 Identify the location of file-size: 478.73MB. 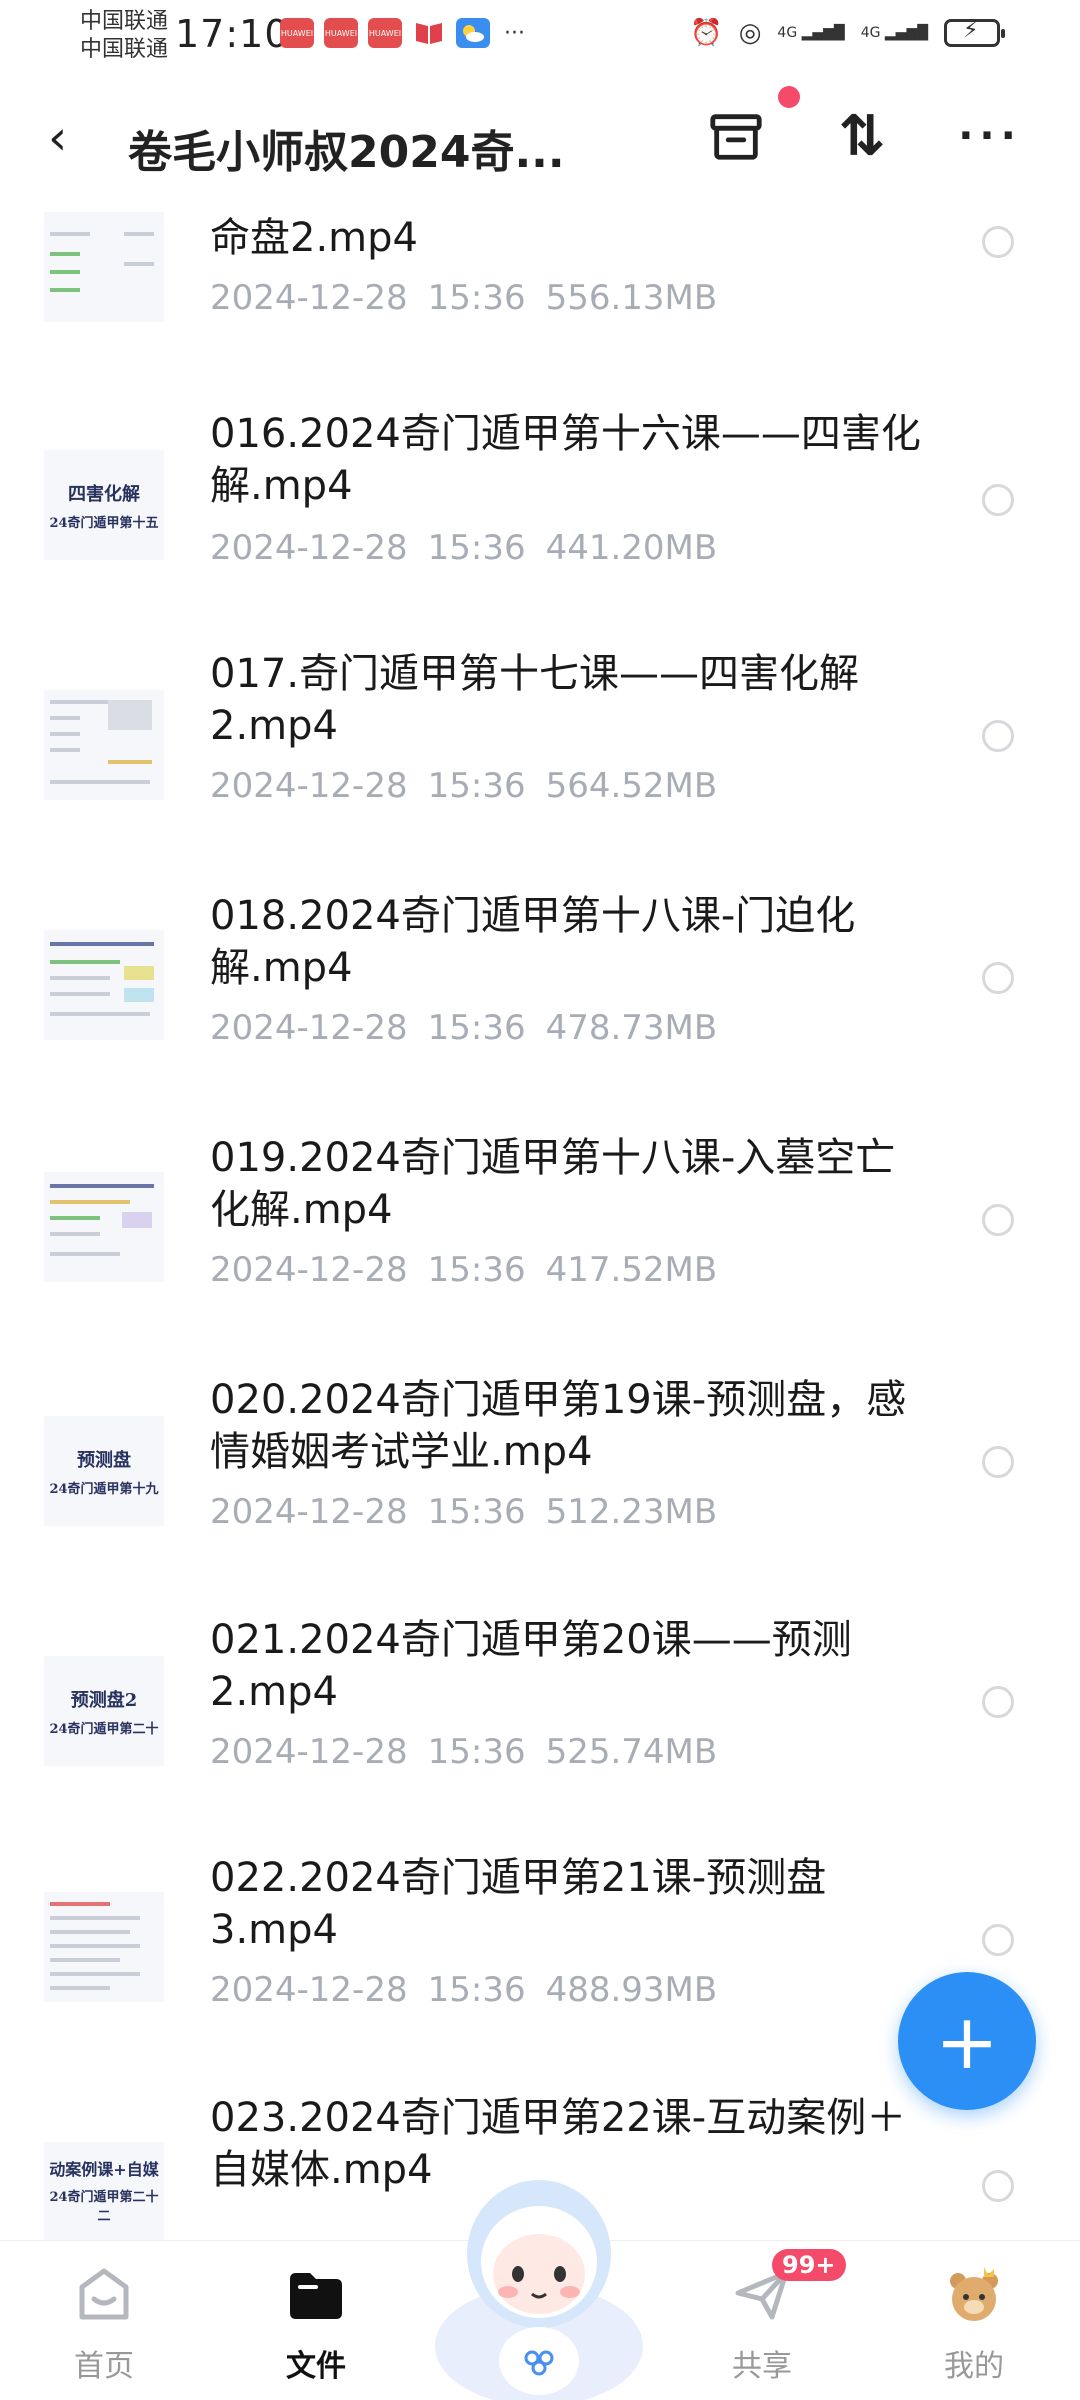
(631, 1028).